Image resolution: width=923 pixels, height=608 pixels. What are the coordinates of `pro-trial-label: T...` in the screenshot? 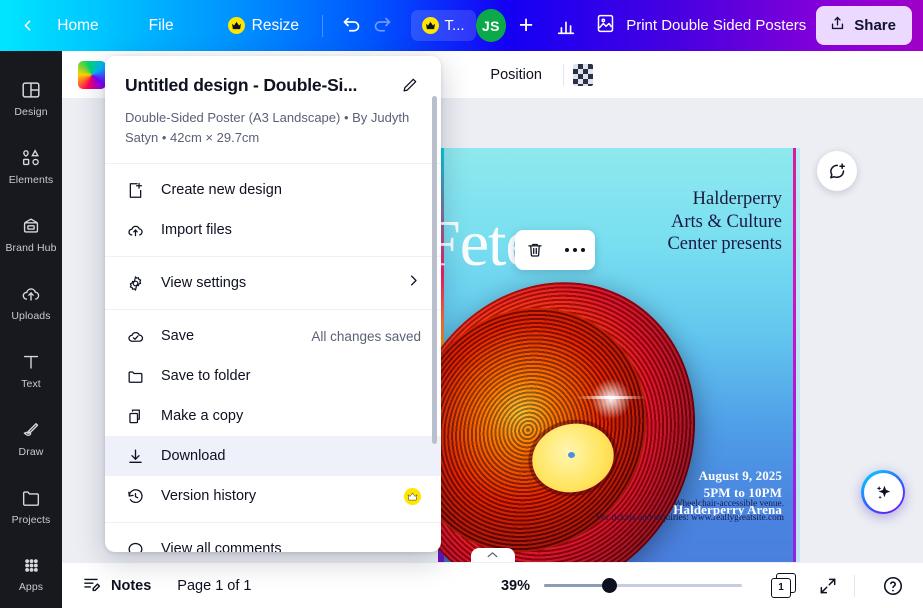 It's located at (454, 25).